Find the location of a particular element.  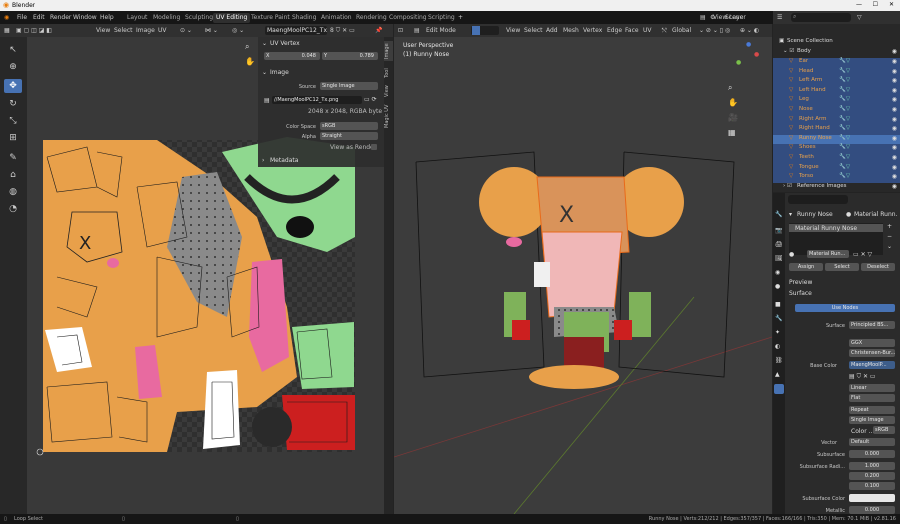

preview-panel-title: Preview is located at coordinates (800, 282).